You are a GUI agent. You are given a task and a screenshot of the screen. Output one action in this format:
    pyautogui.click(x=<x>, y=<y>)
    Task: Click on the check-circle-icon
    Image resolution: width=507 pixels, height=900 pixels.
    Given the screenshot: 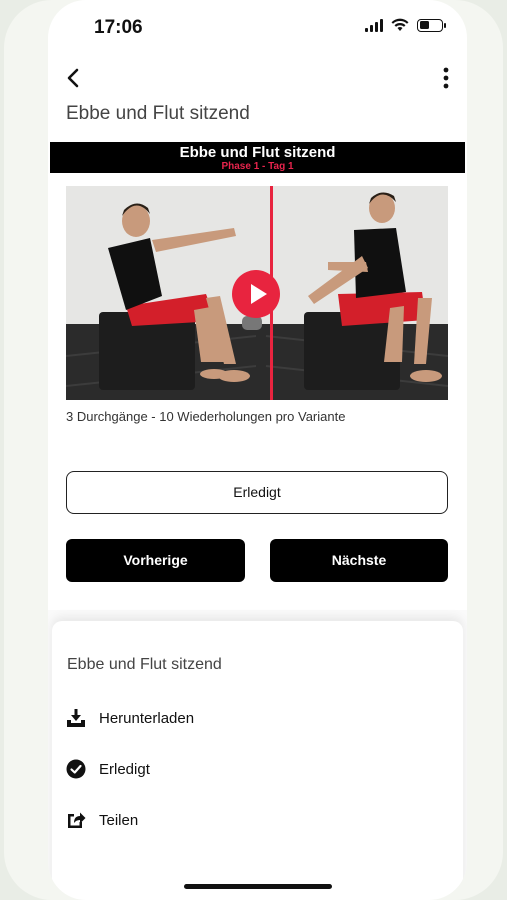 What is the action you would take?
    pyautogui.click(x=76, y=769)
    